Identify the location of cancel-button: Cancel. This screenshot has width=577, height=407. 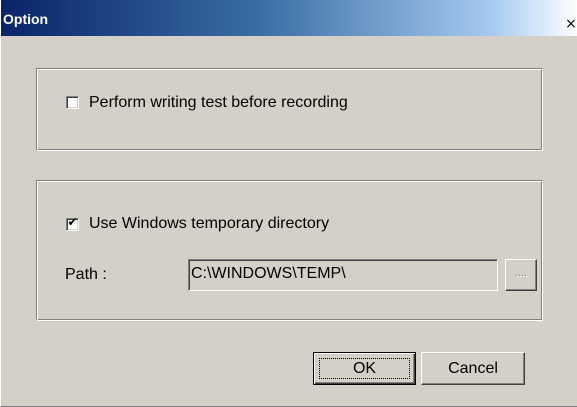
(473, 368).